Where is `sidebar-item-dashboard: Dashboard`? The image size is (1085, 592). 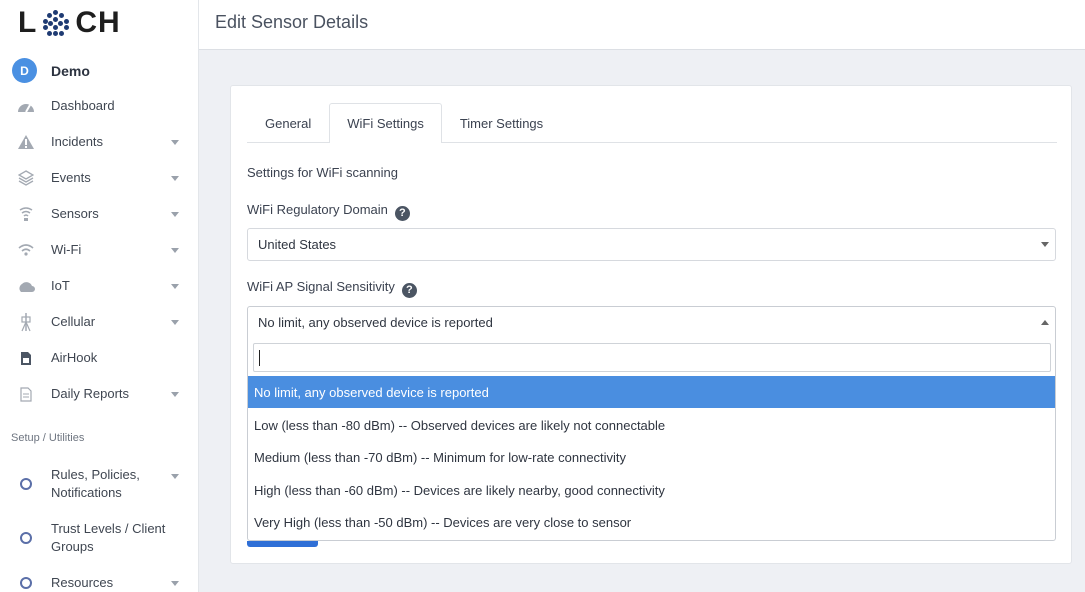
sidebar-item-dashboard: Dashboard is located at coordinates (99, 106).